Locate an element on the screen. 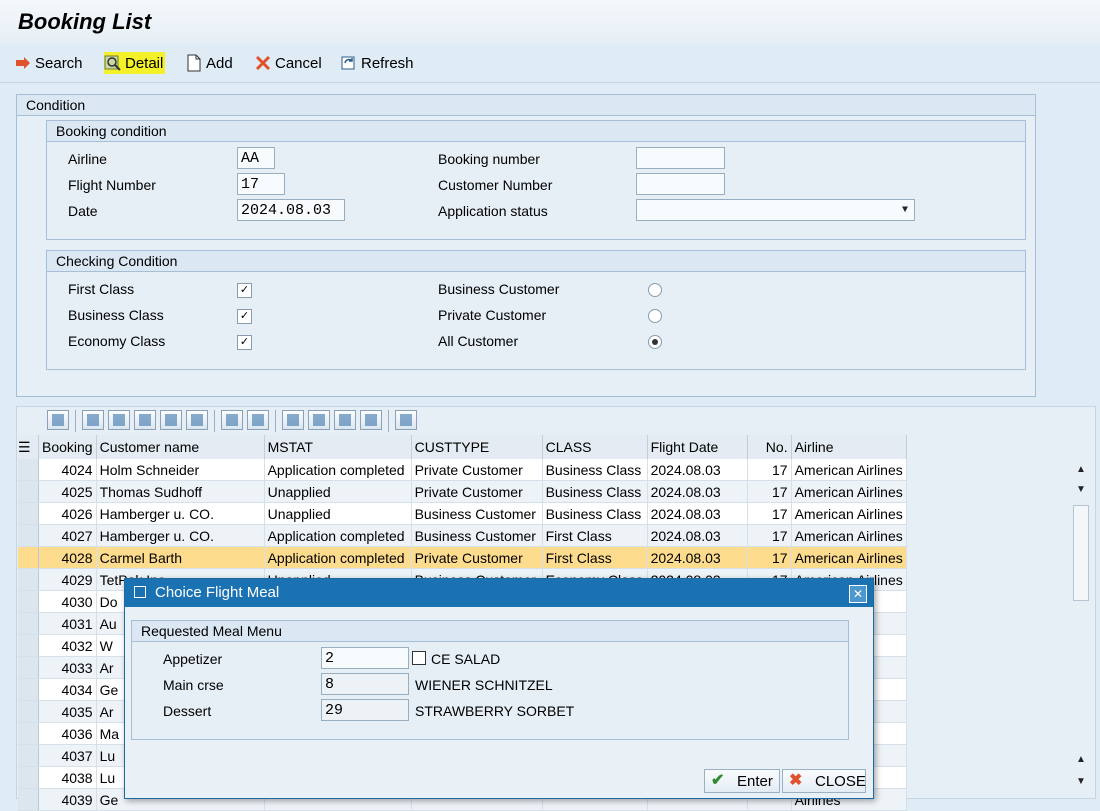 The height and width of the screenshot is (811, 1100). table-cell: Holm Schneider is located at coordinates (180, 470).